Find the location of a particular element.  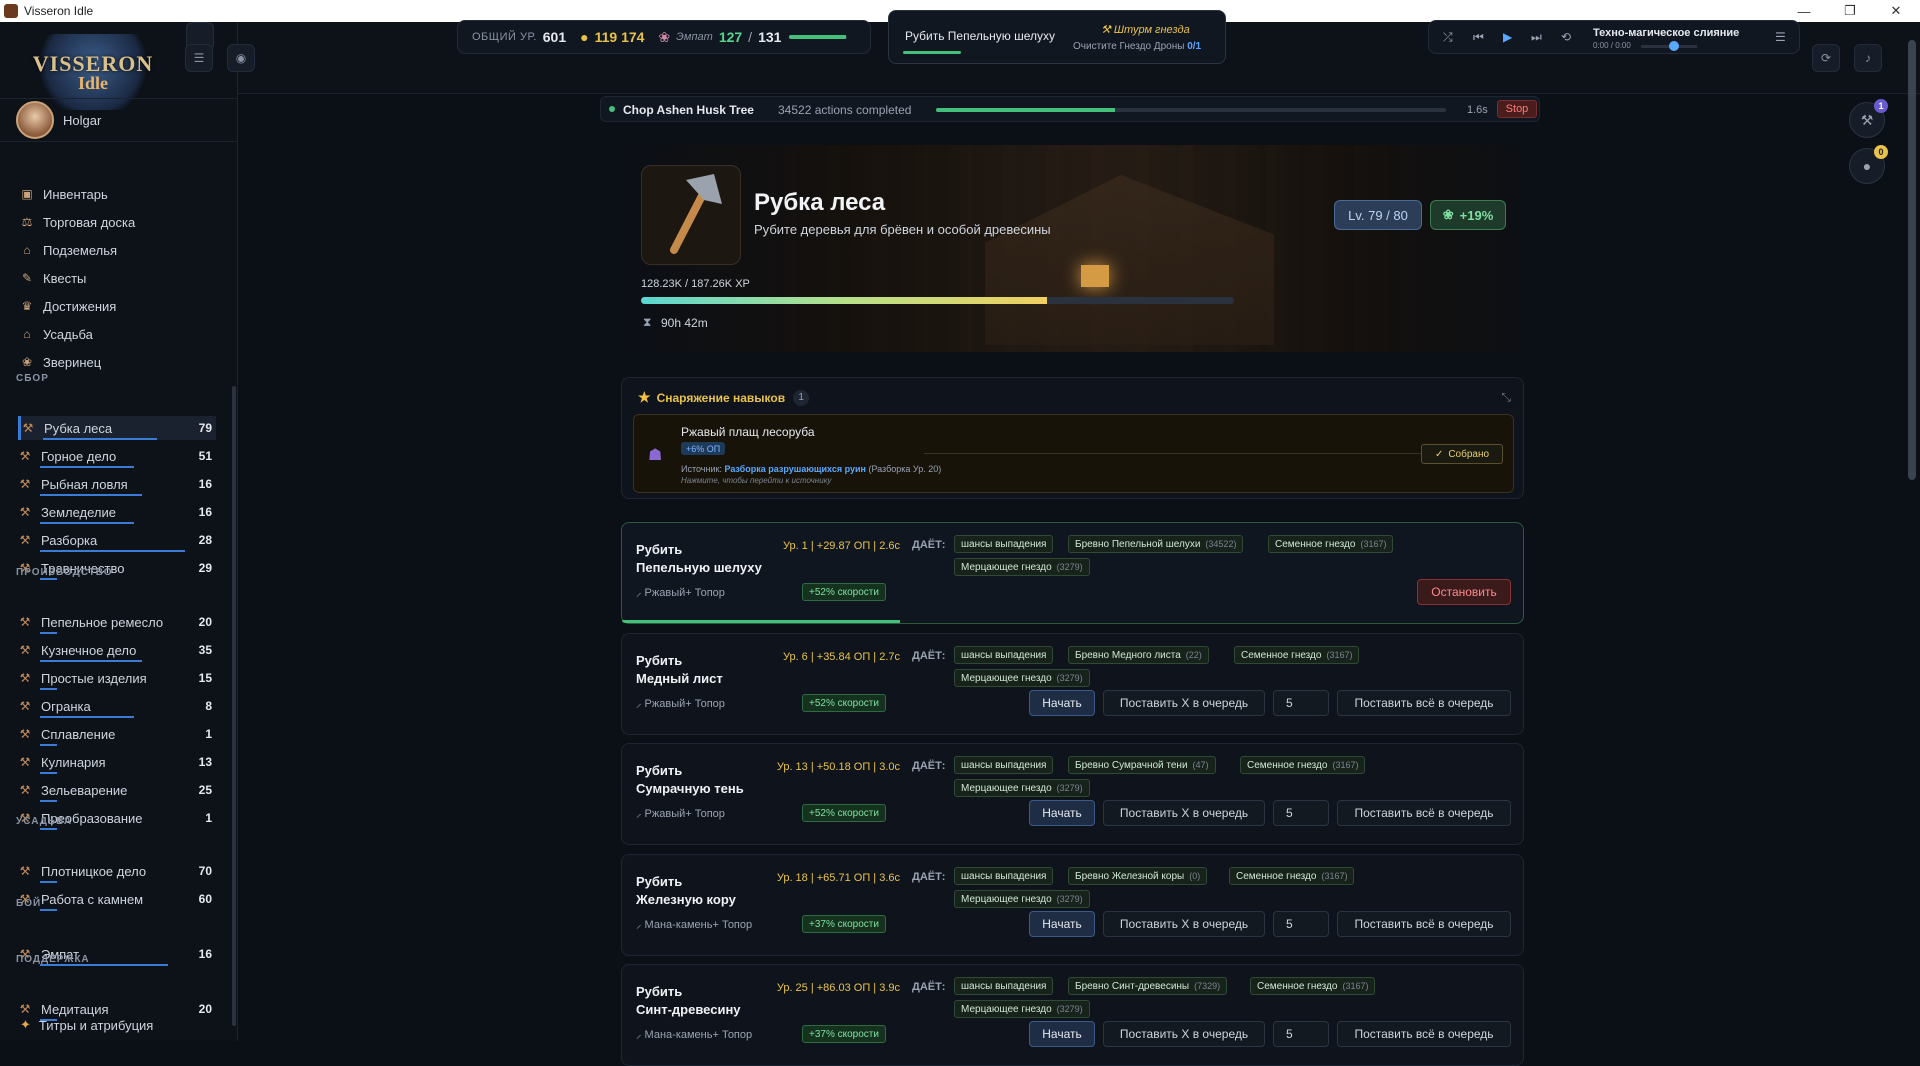

skill-bonus-badge: ❀ +19% is located at coordinates (1468, 215).